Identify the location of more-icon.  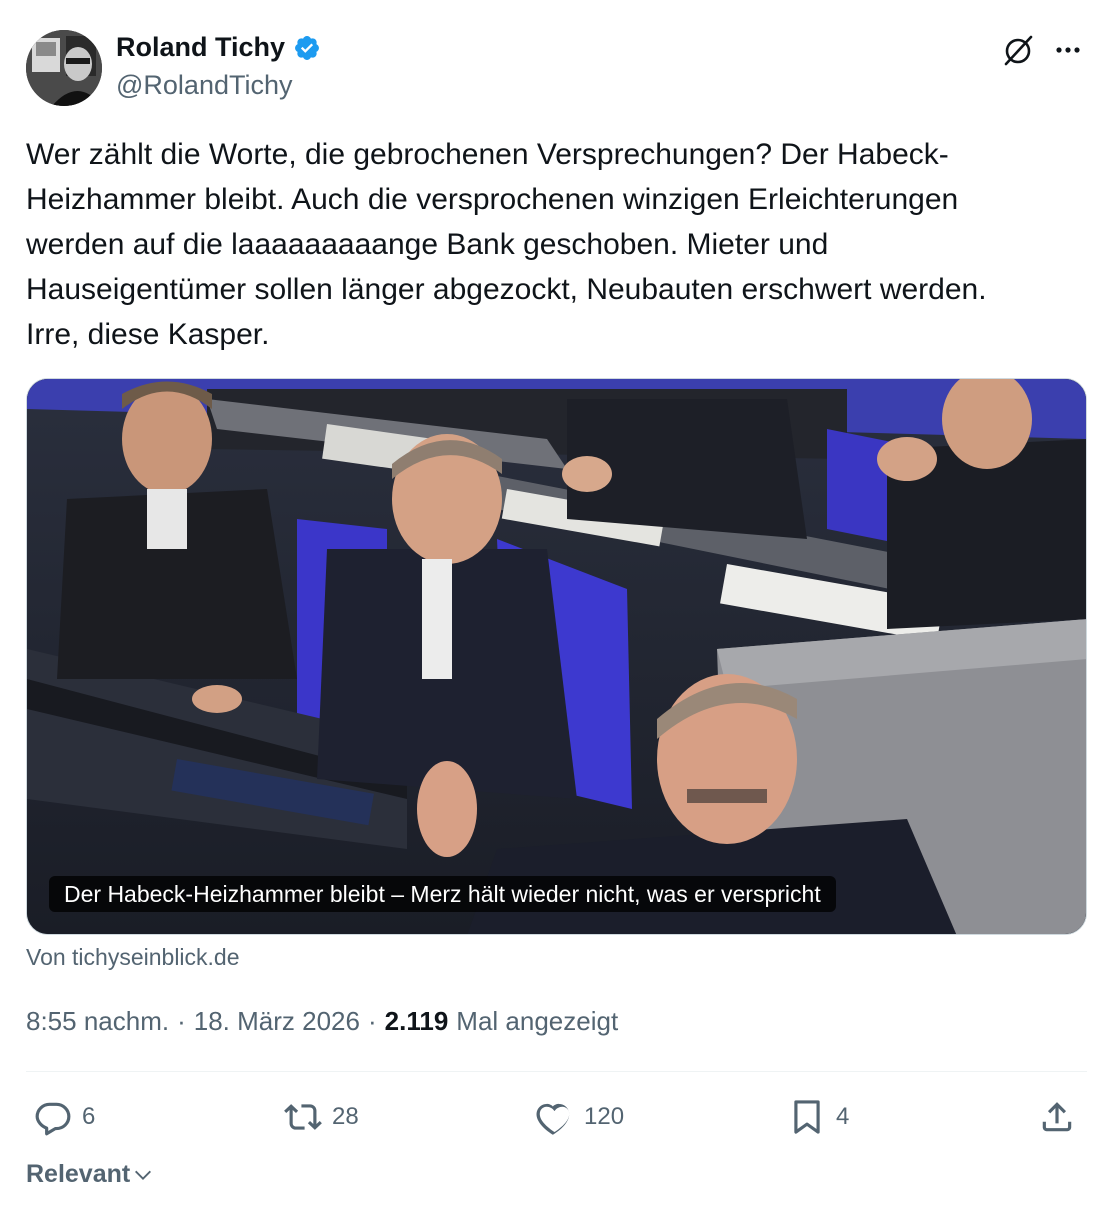
(1068, 50).